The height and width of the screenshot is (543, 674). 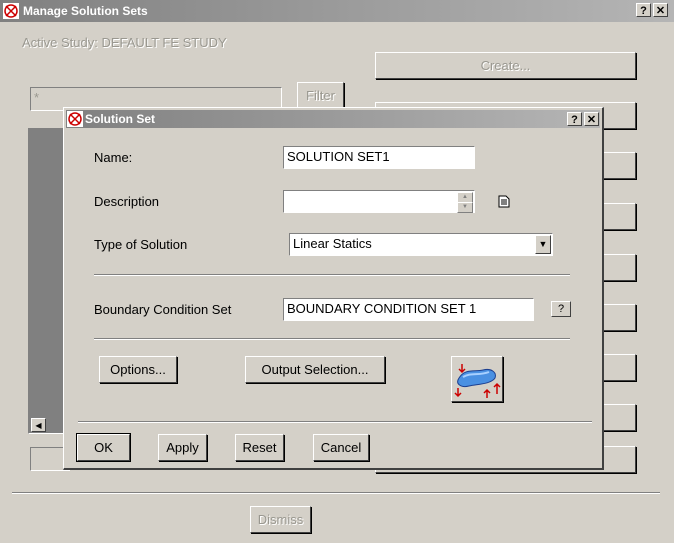 I want to click on dialog-title: Solution Set, so click(x=120, y=119).